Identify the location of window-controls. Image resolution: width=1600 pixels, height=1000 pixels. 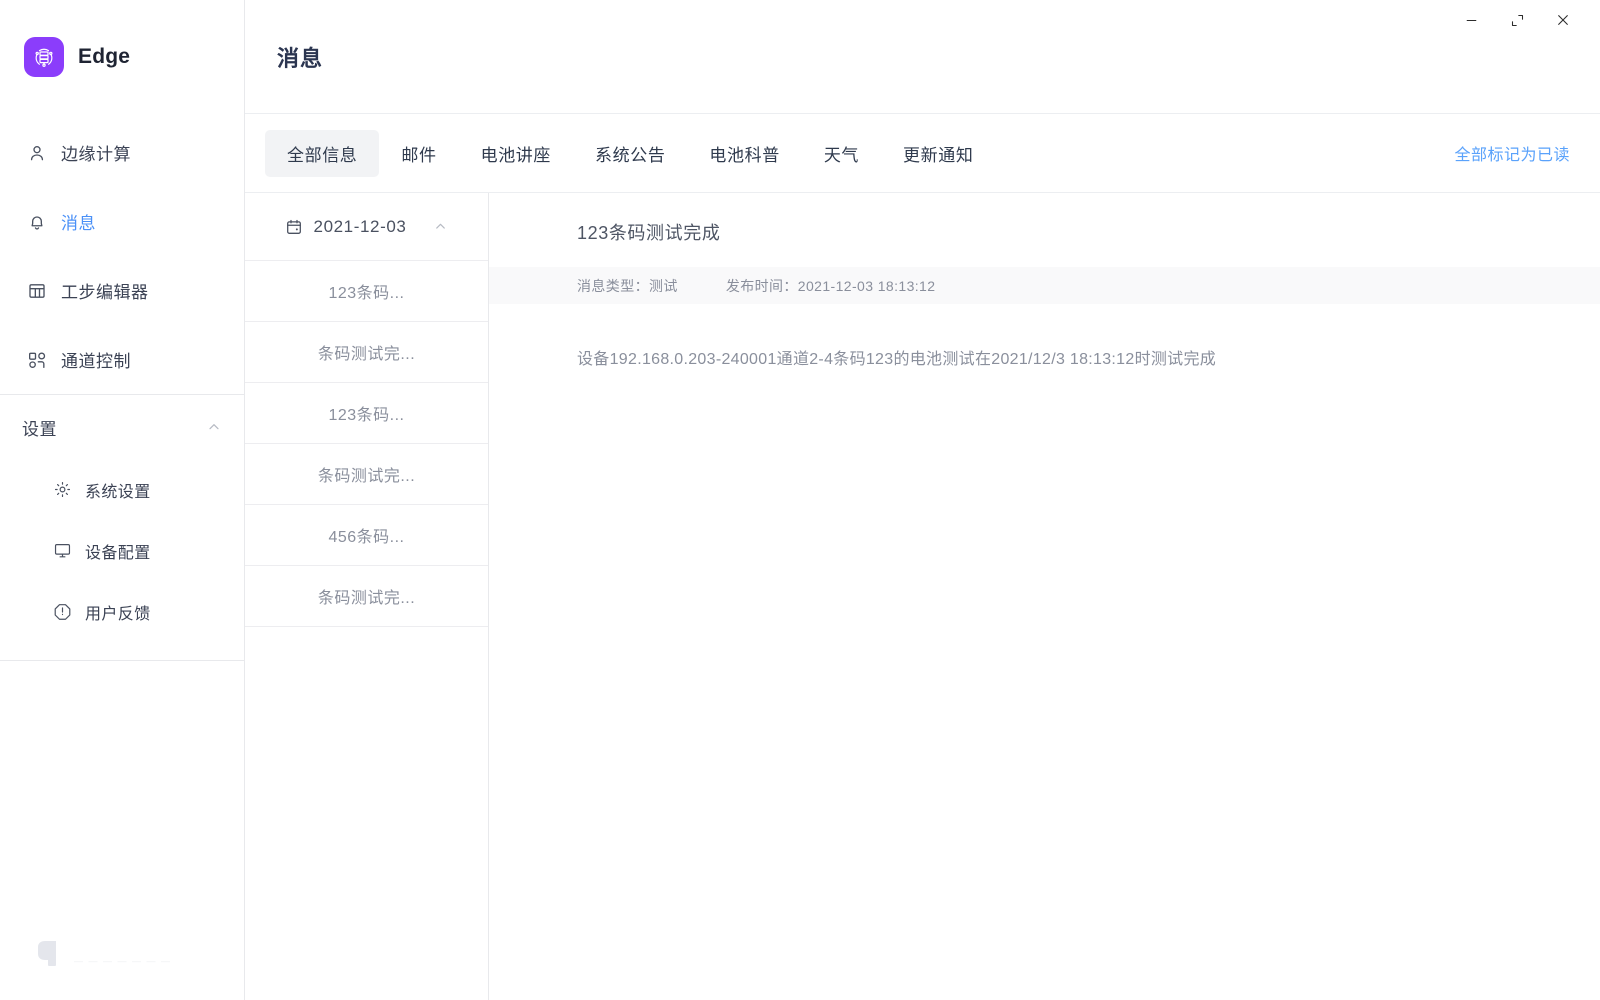
(1524, 20).